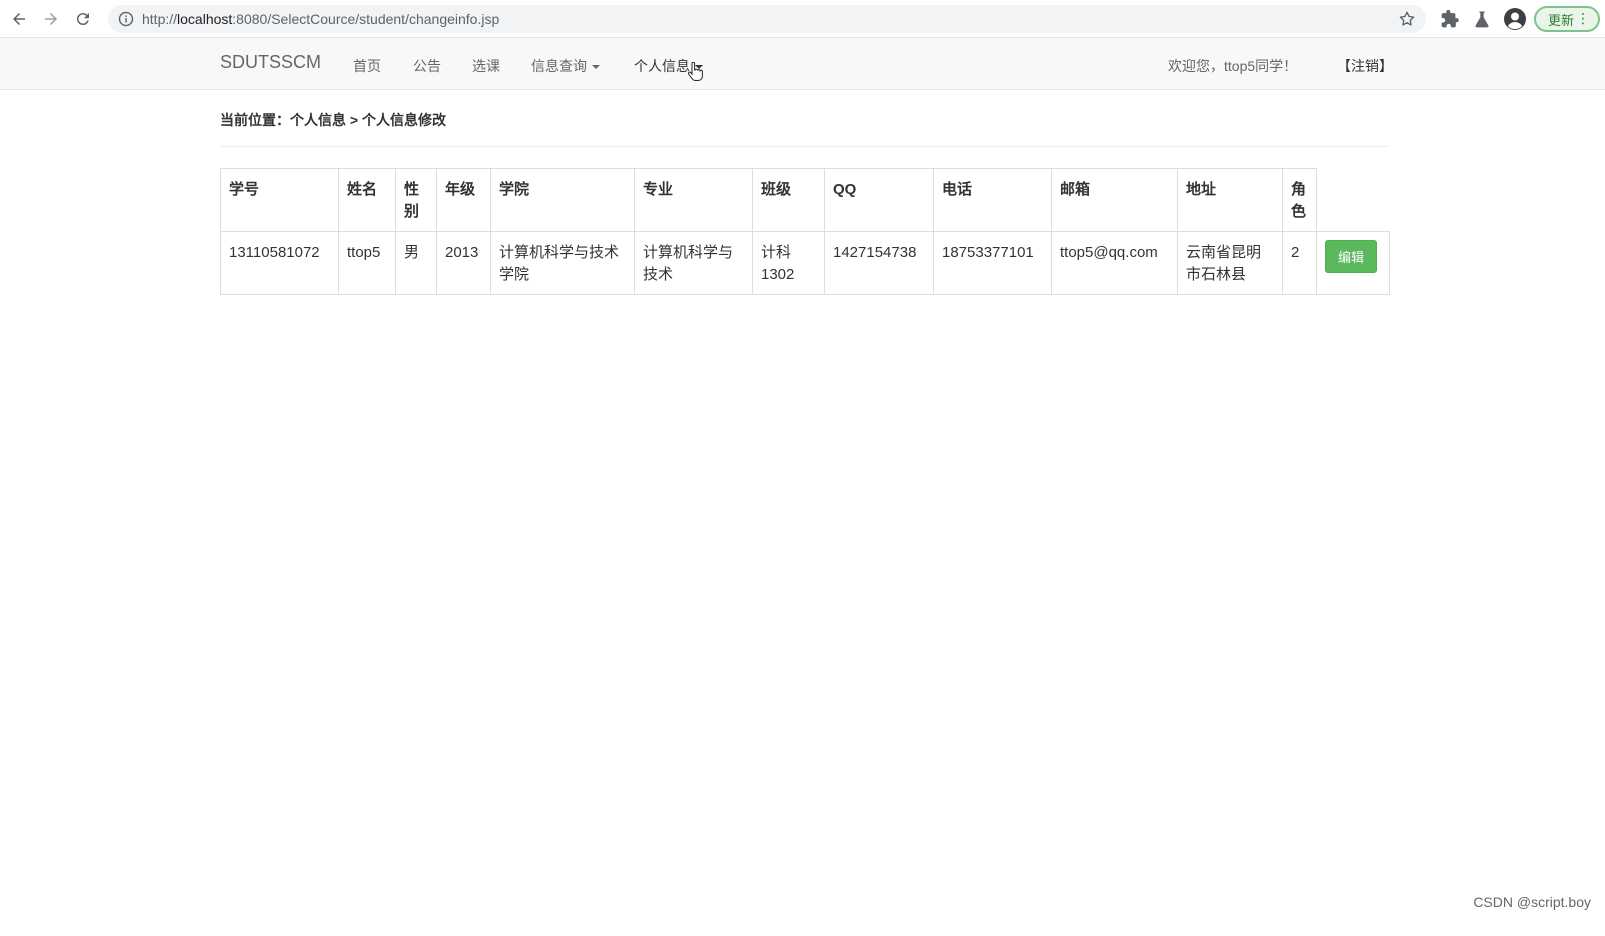 This screenshot has height=936, width=1605. I want to click on cell-class: 计科1302, so click(788, 263).